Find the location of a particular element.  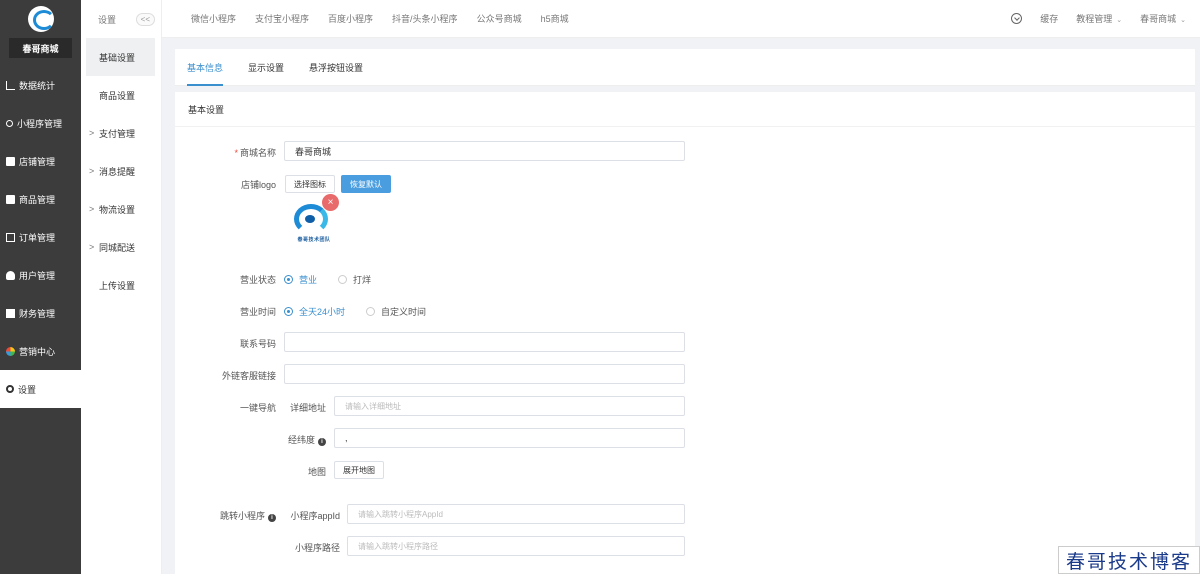

sidebar-item-label: 用户管理 is located at coordinates (37, 275).